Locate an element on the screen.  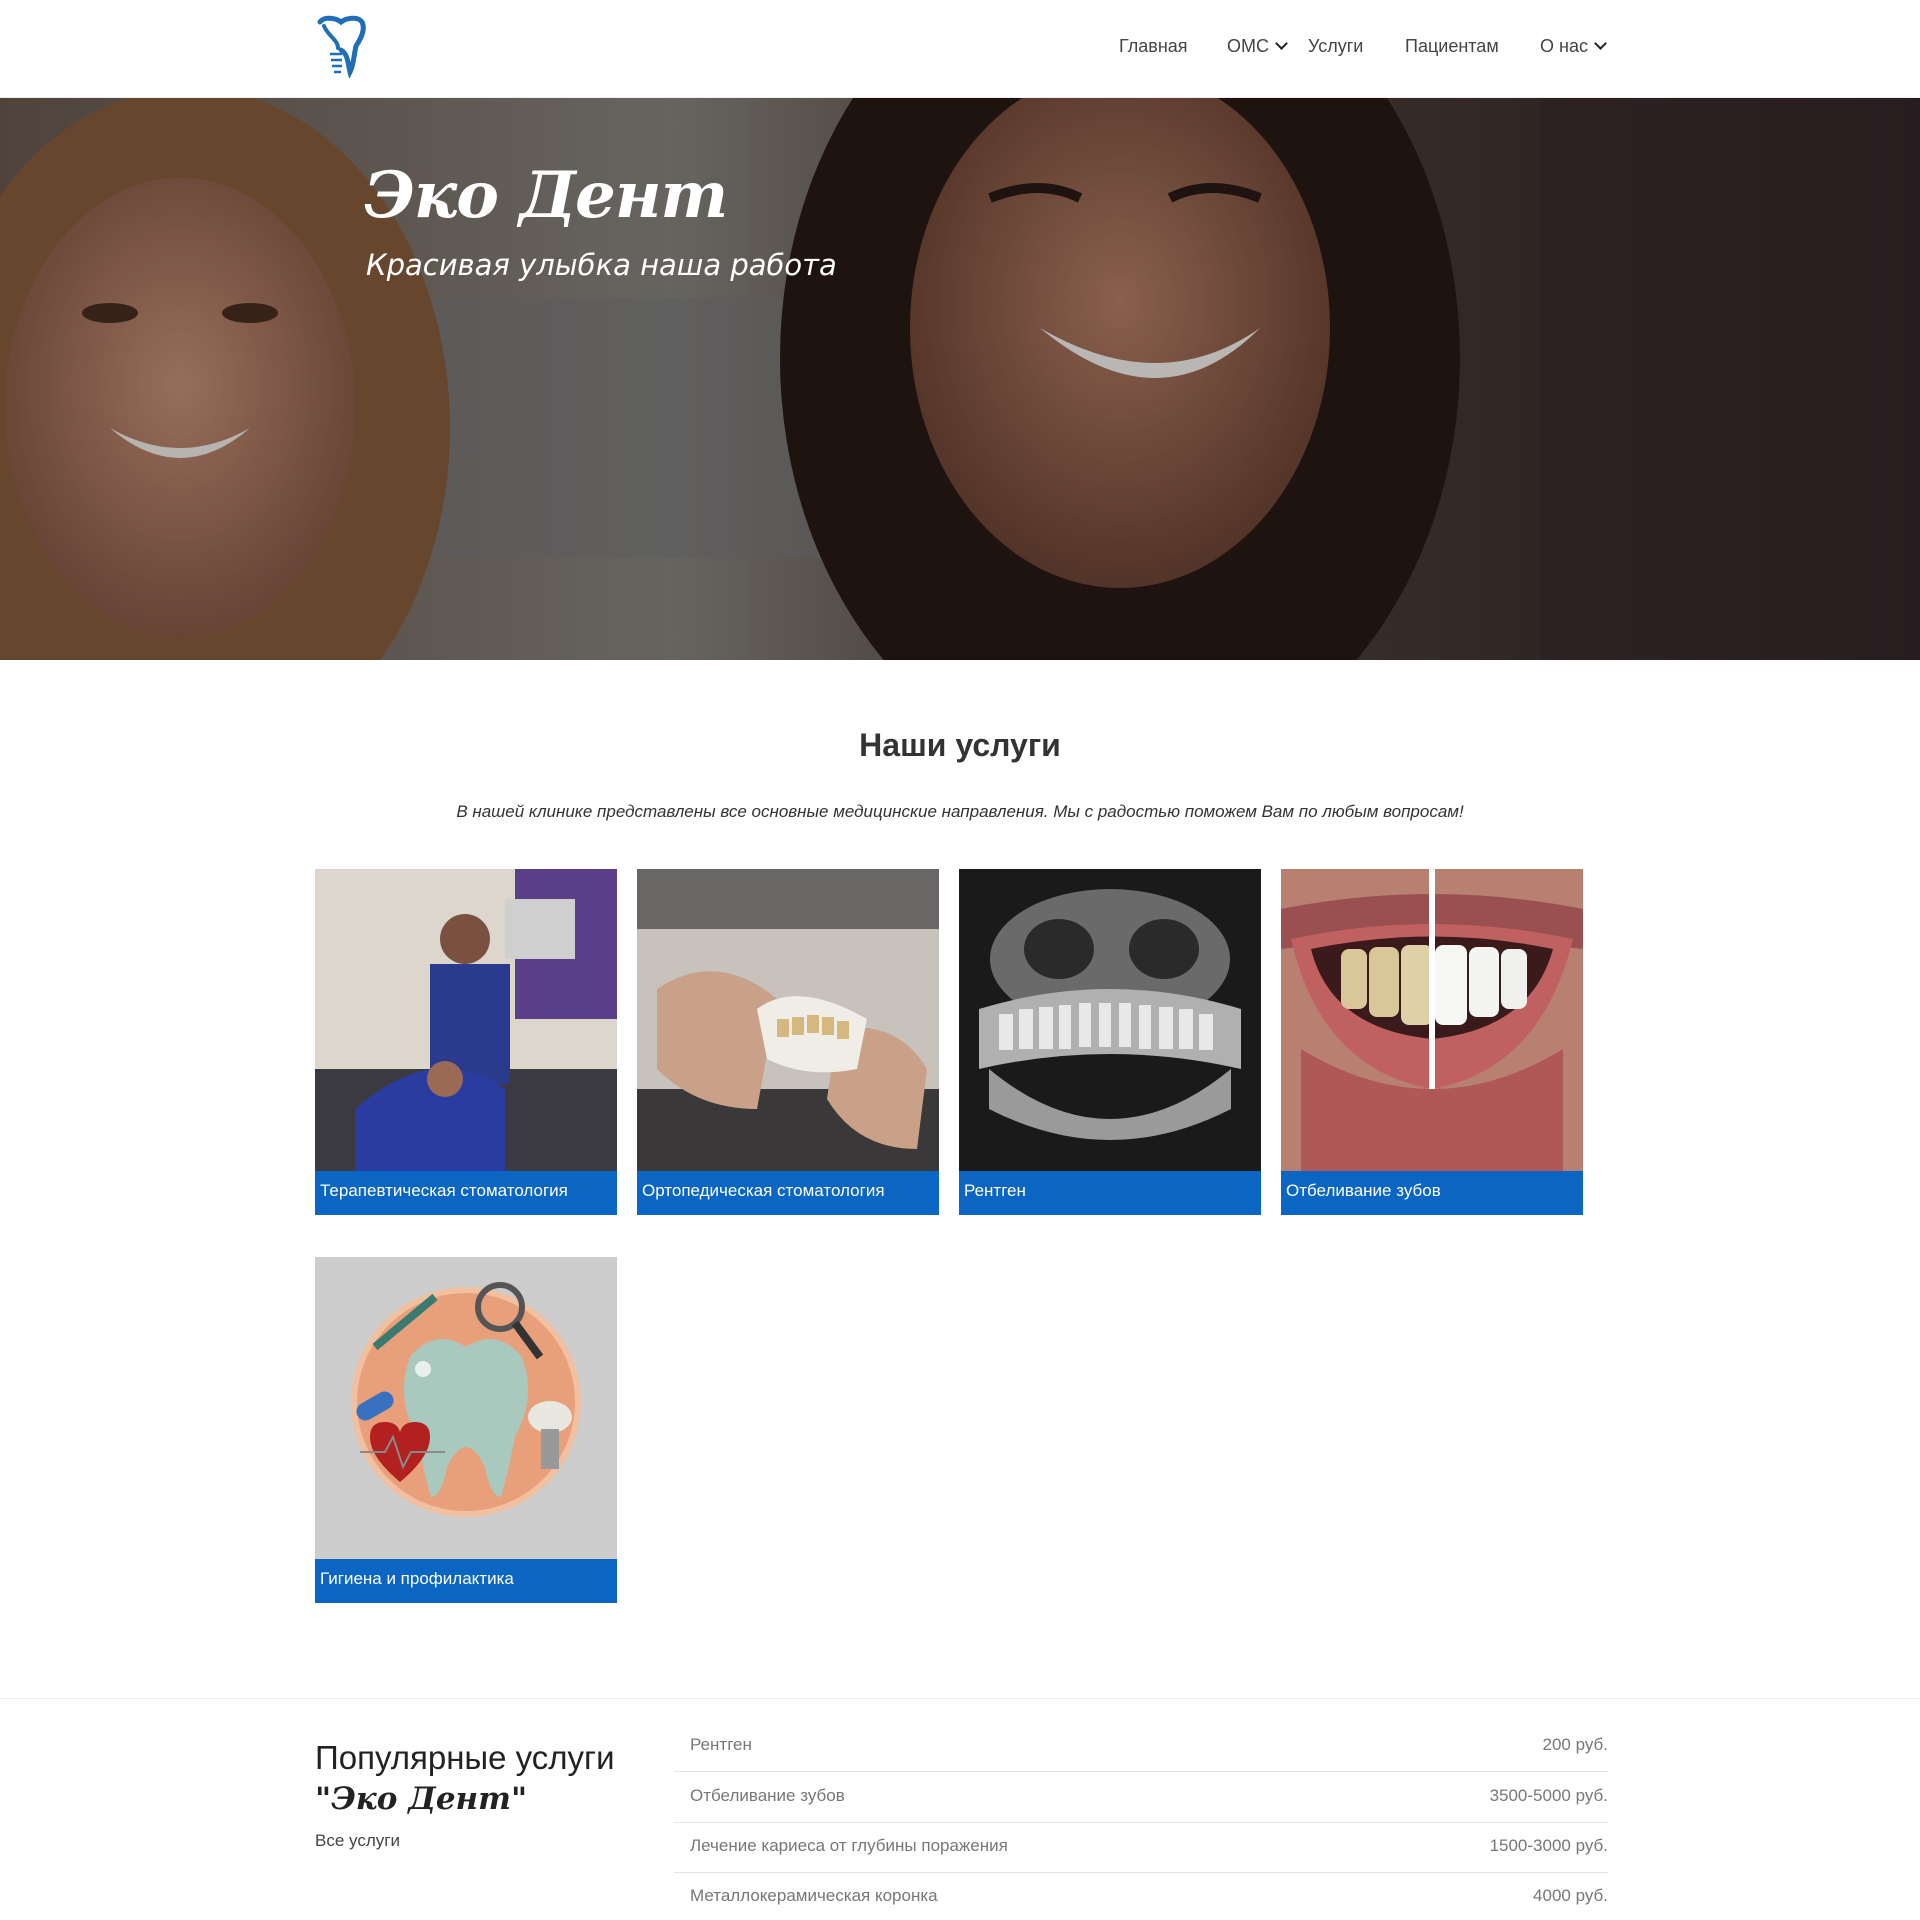
whitening-photo is located at coordinates (1432, 1020).